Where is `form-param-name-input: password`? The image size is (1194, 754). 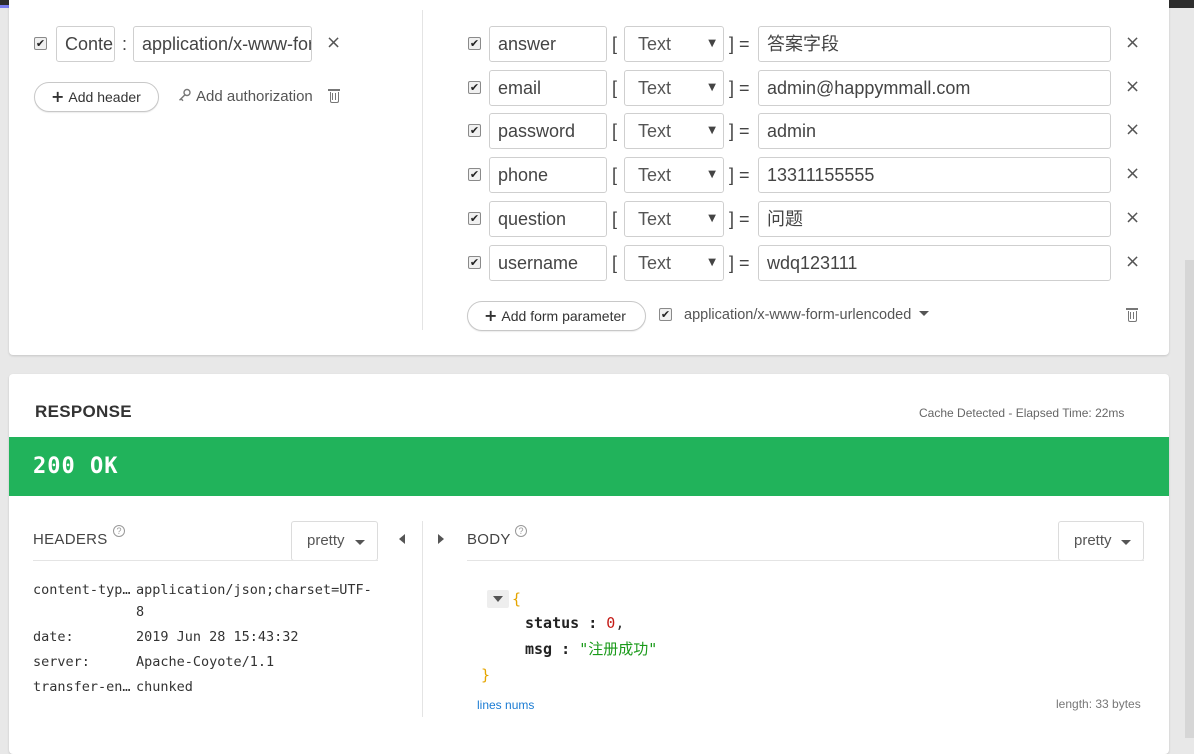
form-param-name-input: password is located at coordinates (548, 131).